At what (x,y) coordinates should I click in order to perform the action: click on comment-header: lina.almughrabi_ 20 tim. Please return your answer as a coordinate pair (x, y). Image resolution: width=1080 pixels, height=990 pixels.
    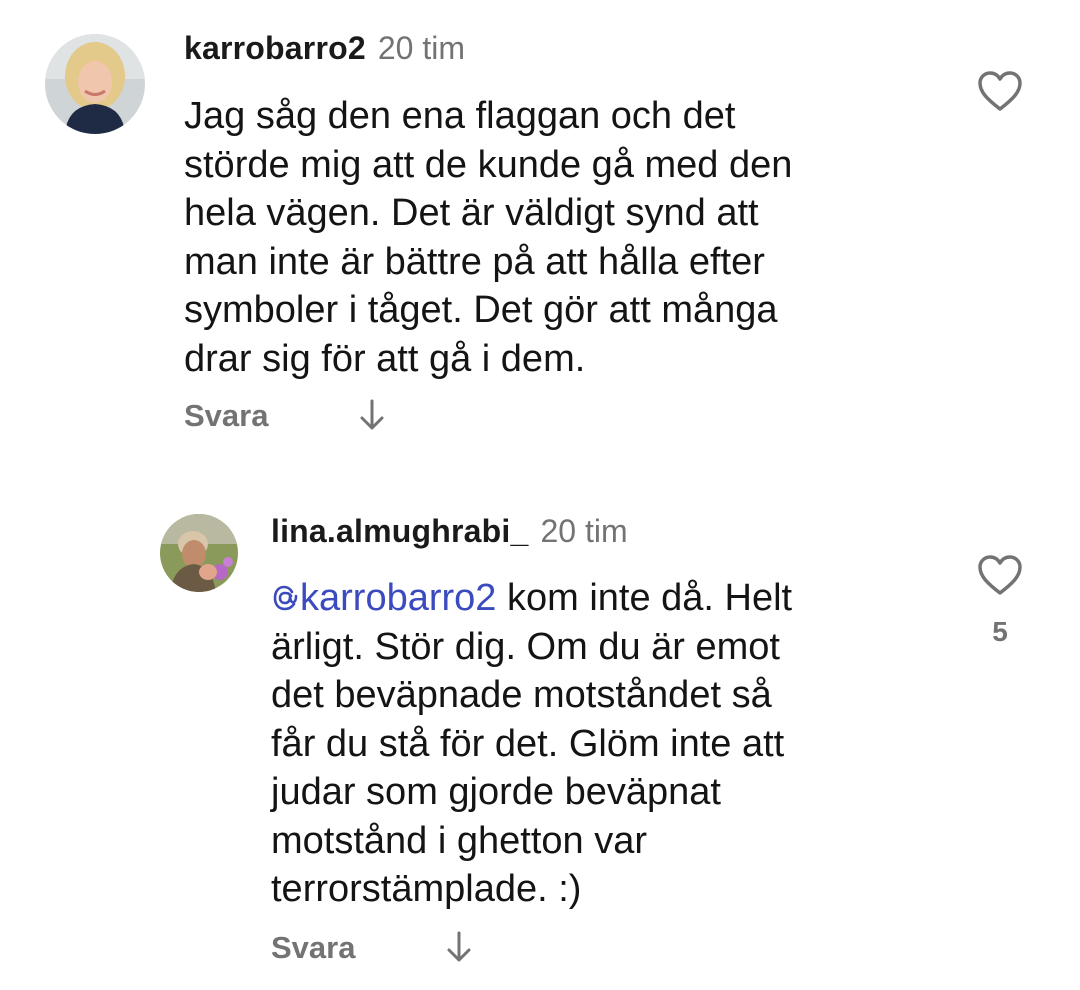
    Looking at the image, I should click on (449, 531).